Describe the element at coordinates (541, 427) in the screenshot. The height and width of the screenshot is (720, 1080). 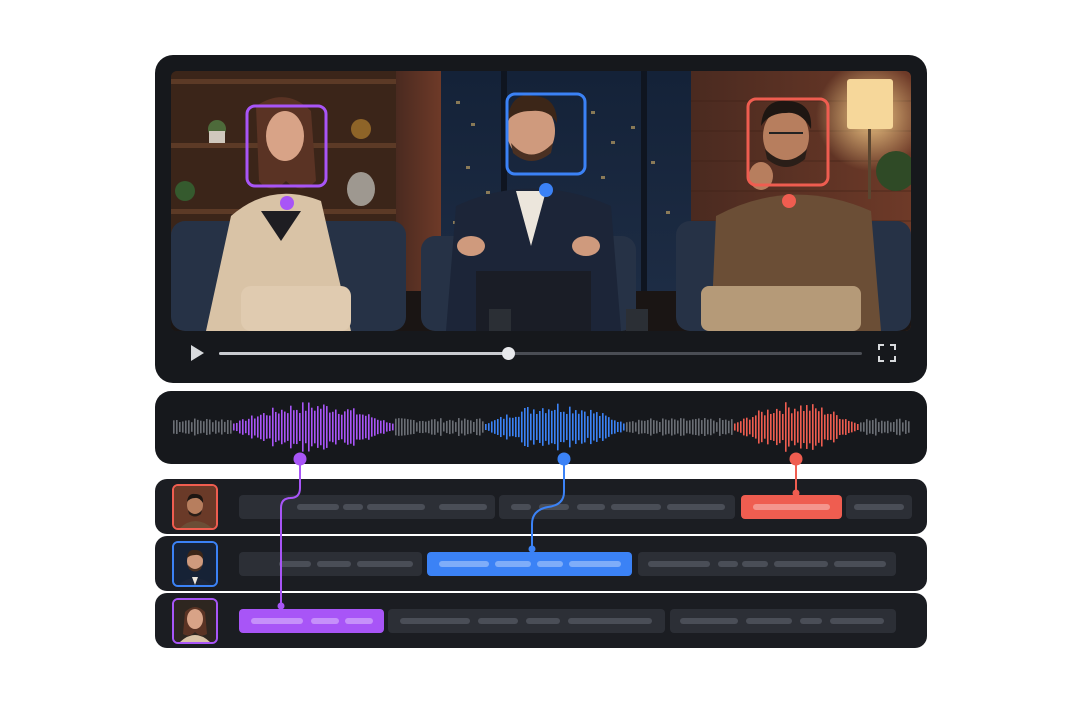
I see `audio-waveform-panel` at that location.